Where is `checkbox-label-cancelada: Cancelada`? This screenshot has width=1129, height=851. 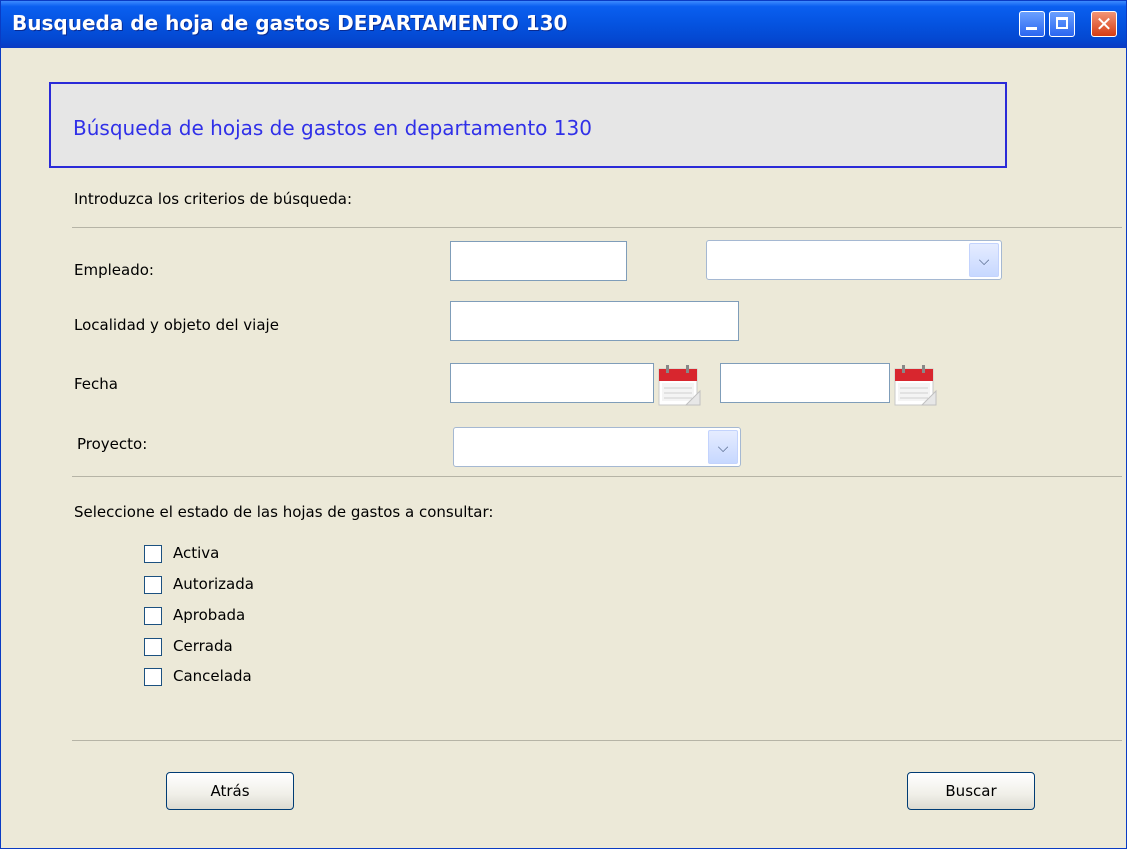
checkbox-label-cancelada: Cancelada is located at coordinates (212, 676).